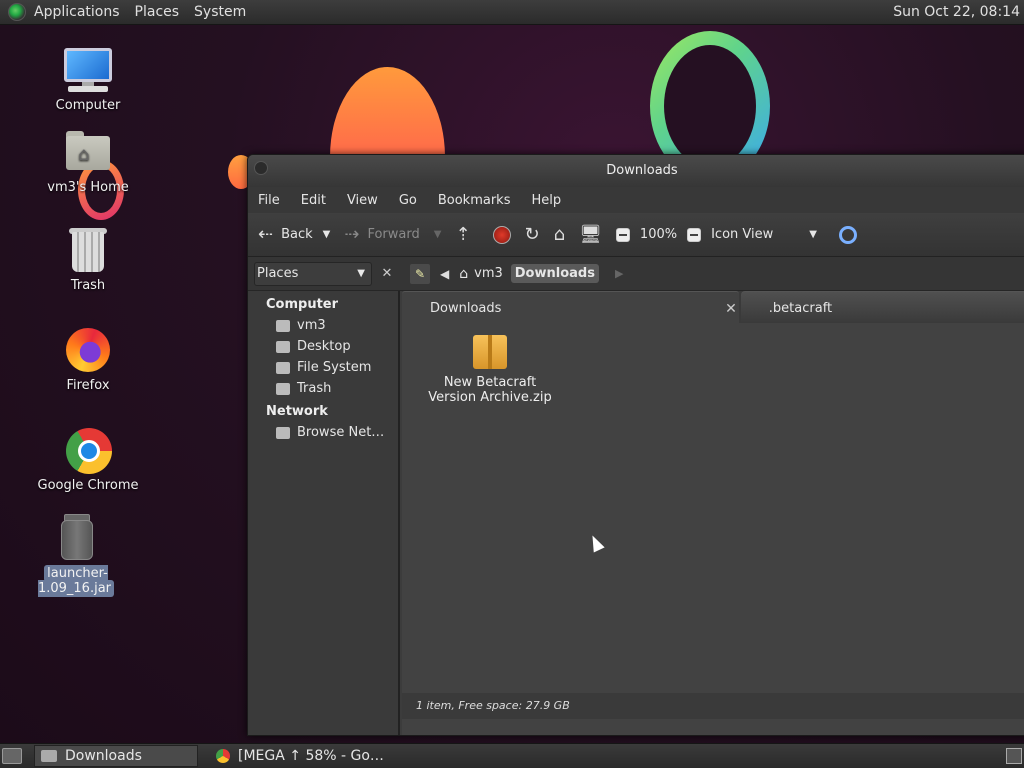 This screenshot has width=1024, height=768. I want to click on menu-edit: Edit, so click(313, 200).